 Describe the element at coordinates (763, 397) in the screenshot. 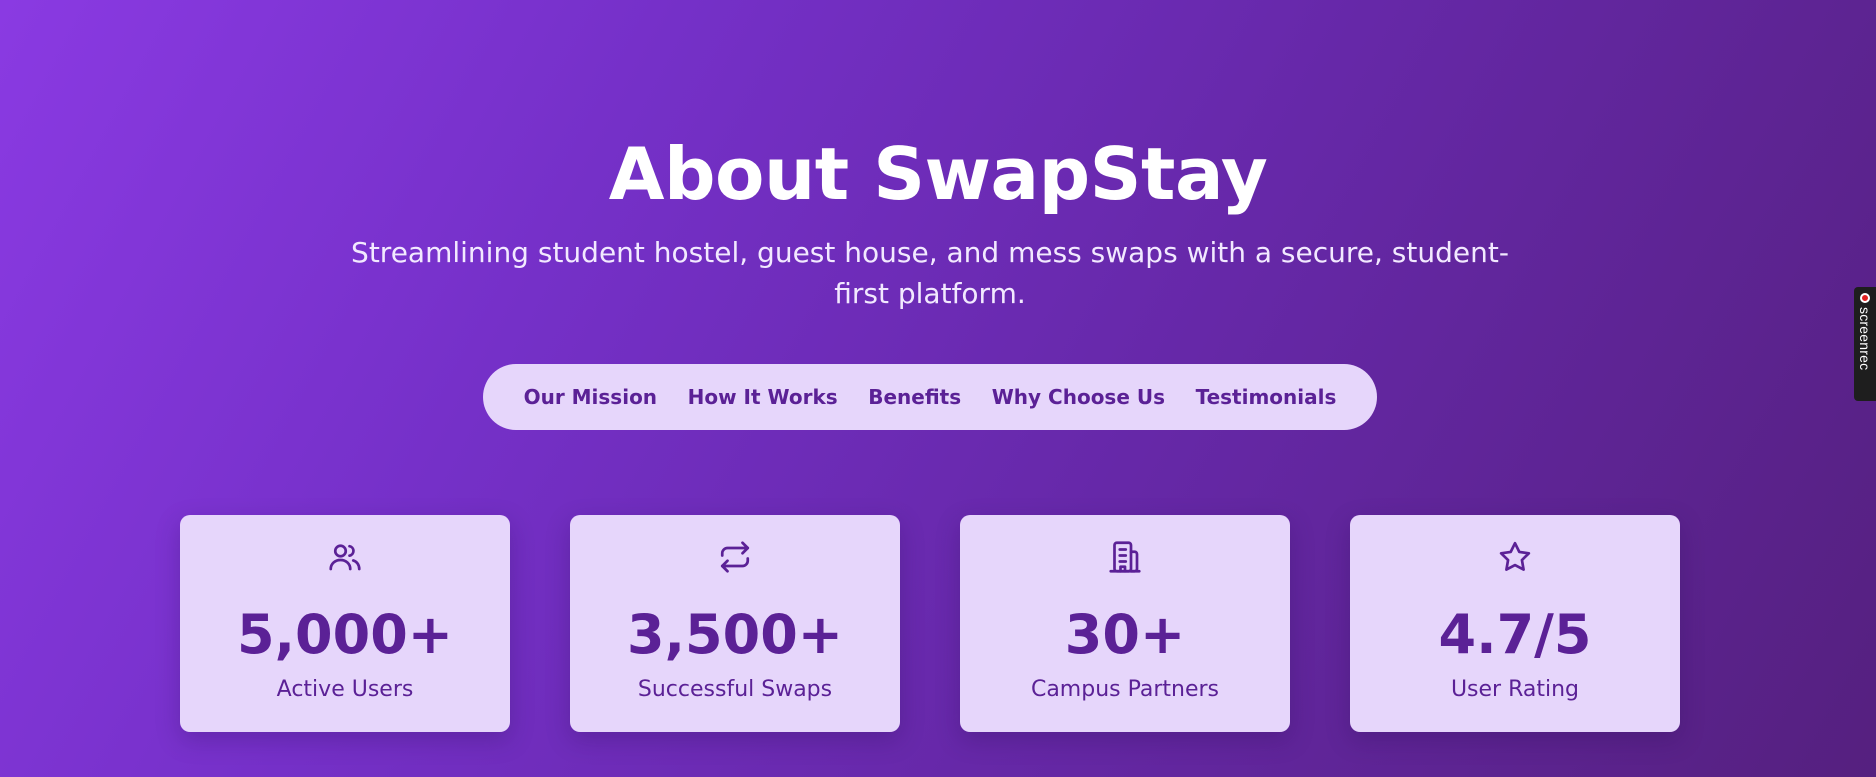

I see `tab-how-it-works: How It Works` at that location.